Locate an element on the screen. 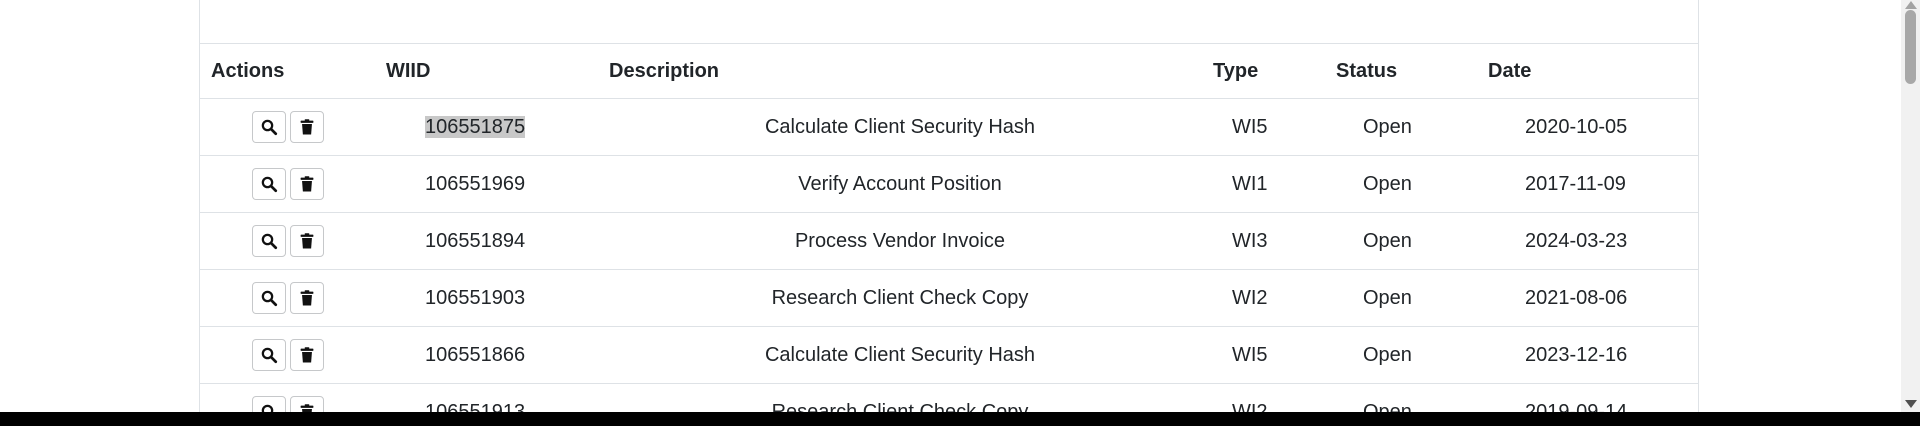 The image size is (1920, 426). column-header-description: Description is located at coordinates (900, 71).